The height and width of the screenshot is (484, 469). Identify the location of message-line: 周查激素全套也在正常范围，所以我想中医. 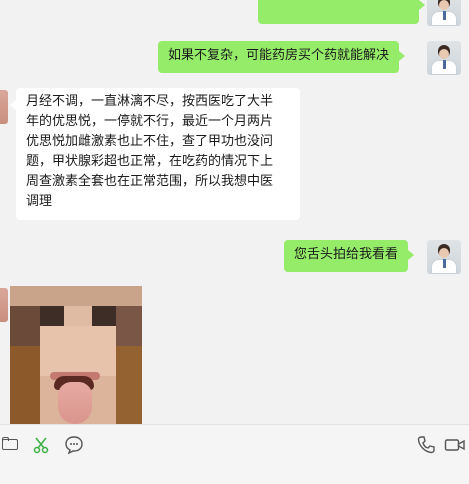
(150, 181).